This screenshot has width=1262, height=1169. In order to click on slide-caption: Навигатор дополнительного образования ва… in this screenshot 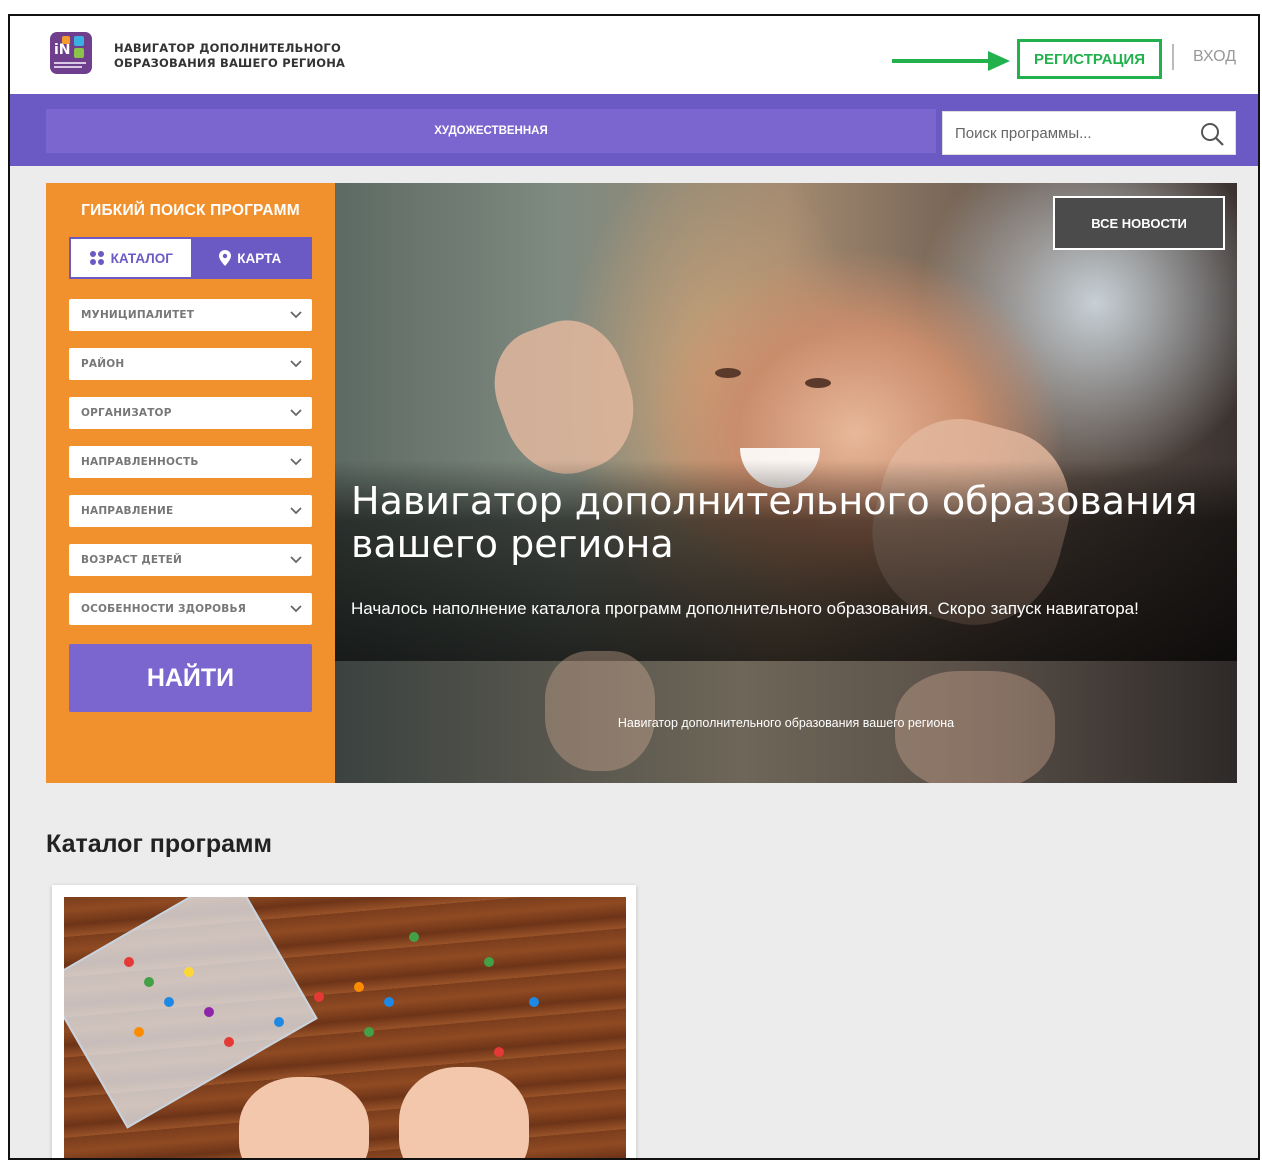, I will do `click(786, 723)`.